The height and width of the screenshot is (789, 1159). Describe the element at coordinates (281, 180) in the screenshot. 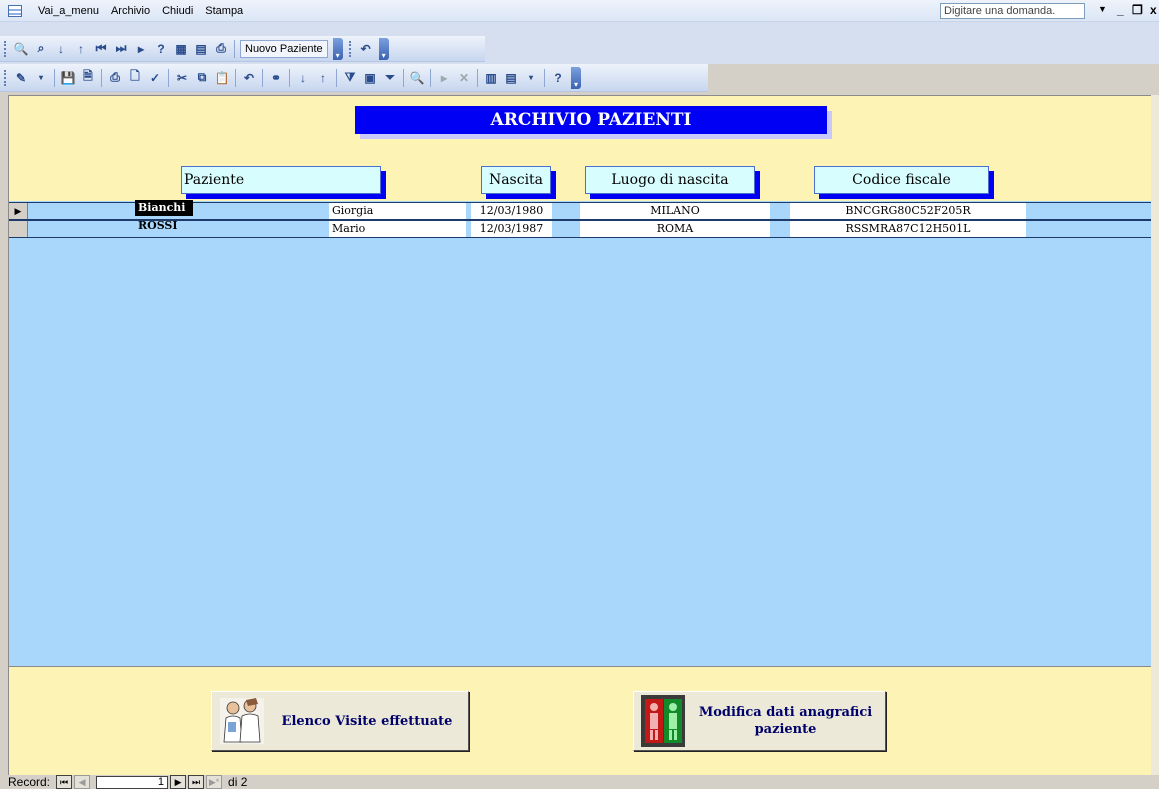

I see `column-header-paziente: Paziente` at that location.